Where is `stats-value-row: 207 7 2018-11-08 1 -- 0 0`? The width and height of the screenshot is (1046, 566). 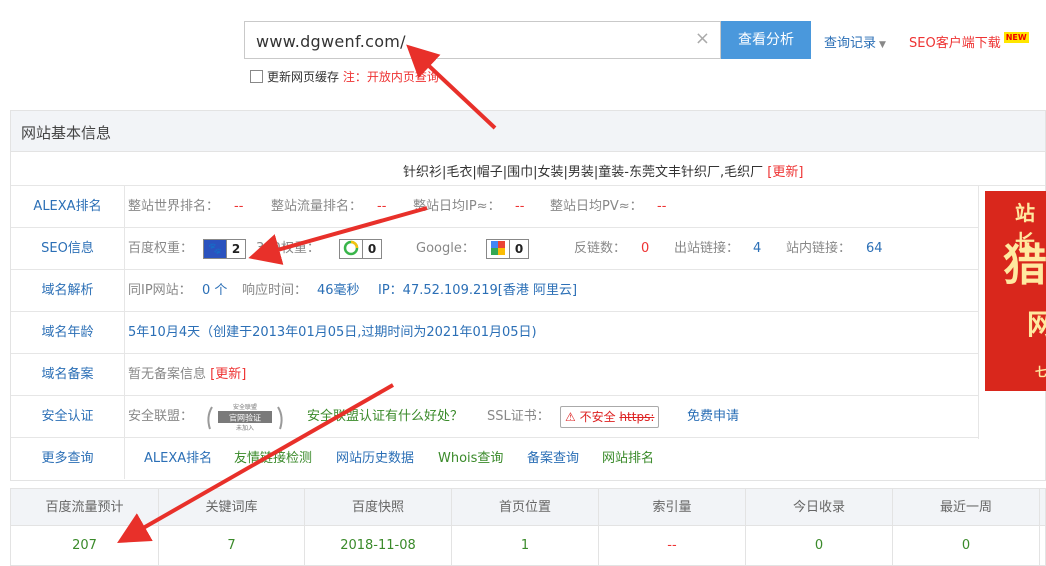
stats-value-row: 207 7 2018-11-08 1 -- 0 0 is located at coordinates (528, 546).